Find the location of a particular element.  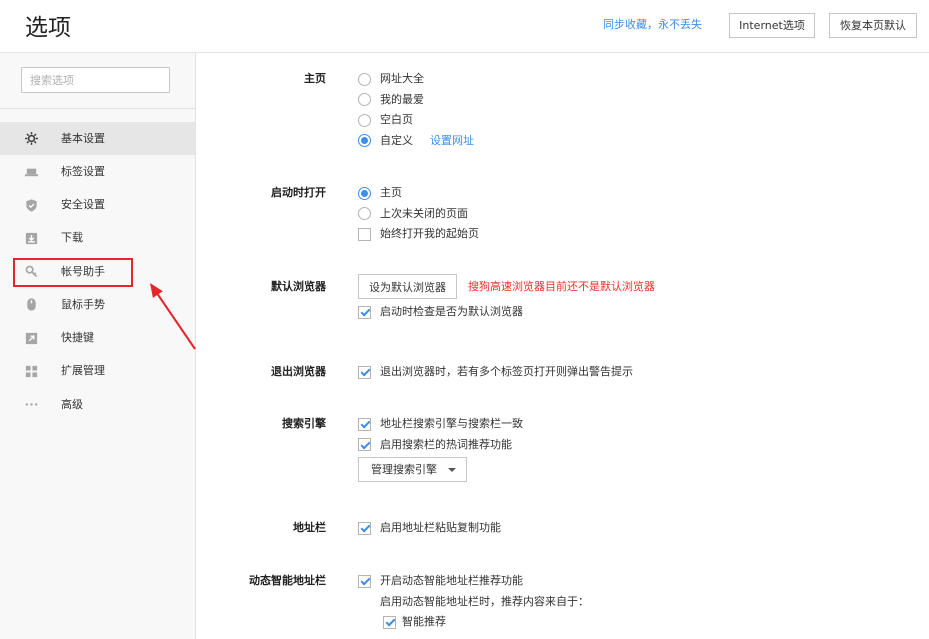

page-title: 选项 is located at coordinates (48, 28).